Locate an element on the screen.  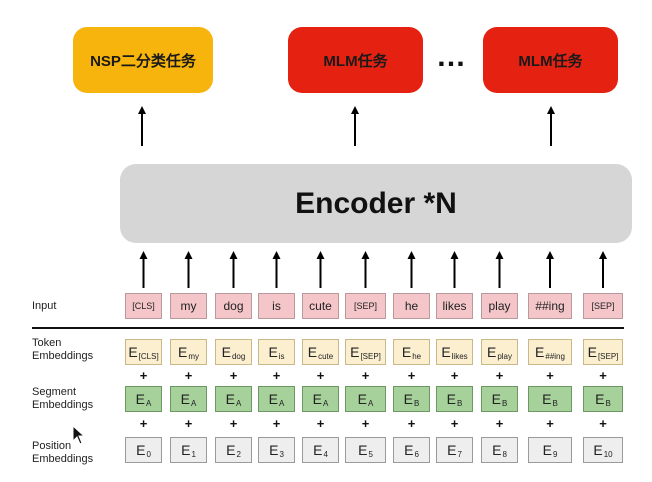
token-embedding-subscript: likes is located at coordinates (459, 356).